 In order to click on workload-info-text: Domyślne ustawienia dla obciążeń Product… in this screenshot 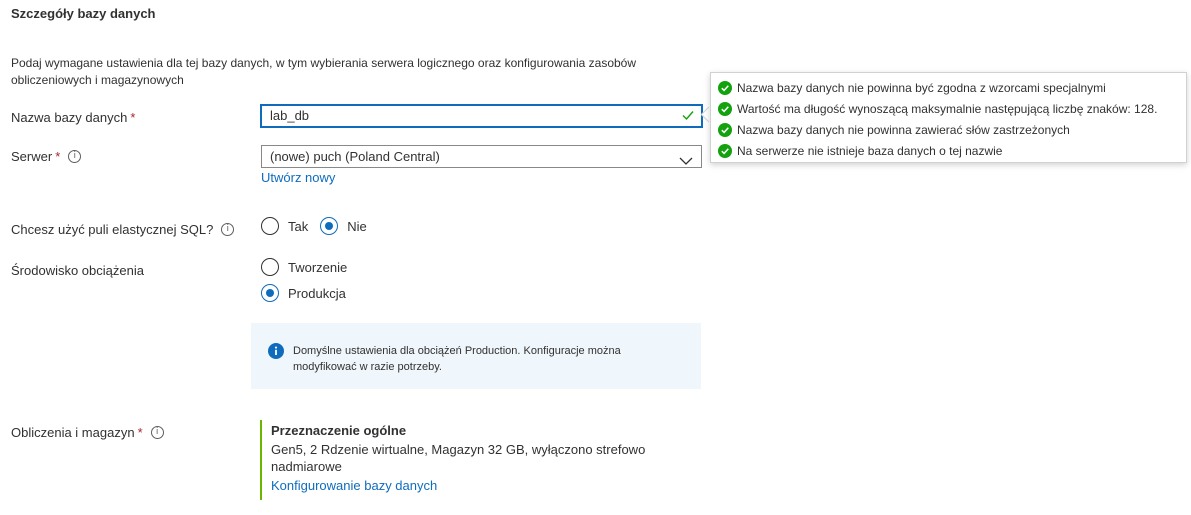, I will do `click(457, 359)`.